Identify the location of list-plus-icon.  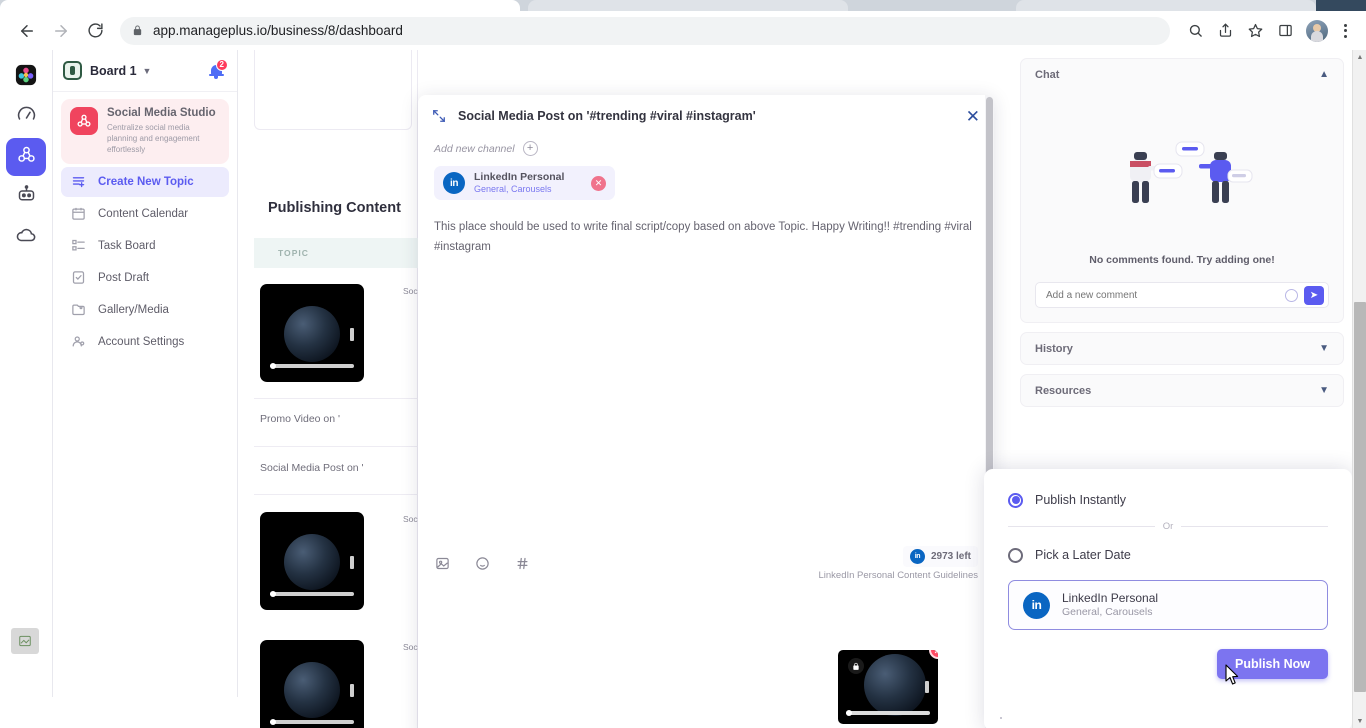
(78, 181).